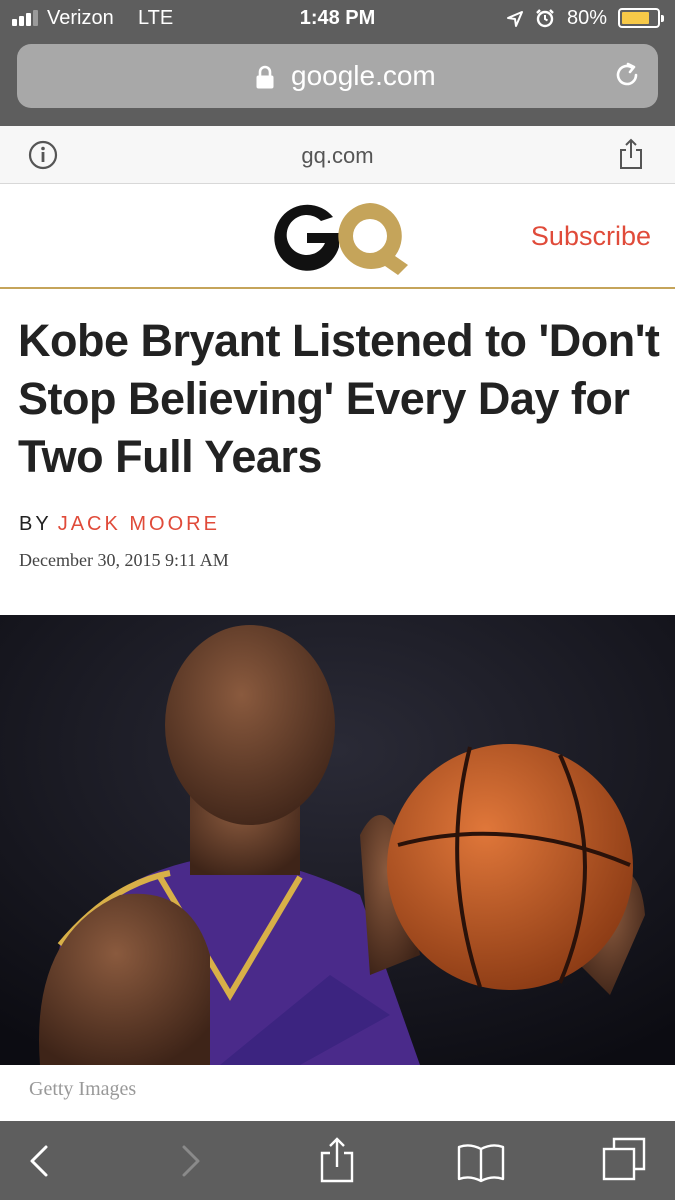  What do you see at coordinates (625, 1160) in the screenshot?
I see `tabs-icon` at bounding box center [625, 1160].